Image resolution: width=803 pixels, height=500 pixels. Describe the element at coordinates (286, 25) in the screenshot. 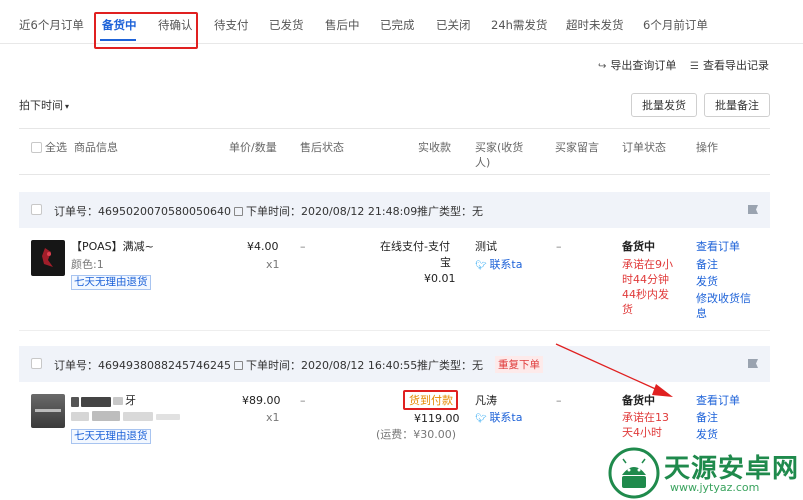

I see `tab-shipped: 已发货` at that location.